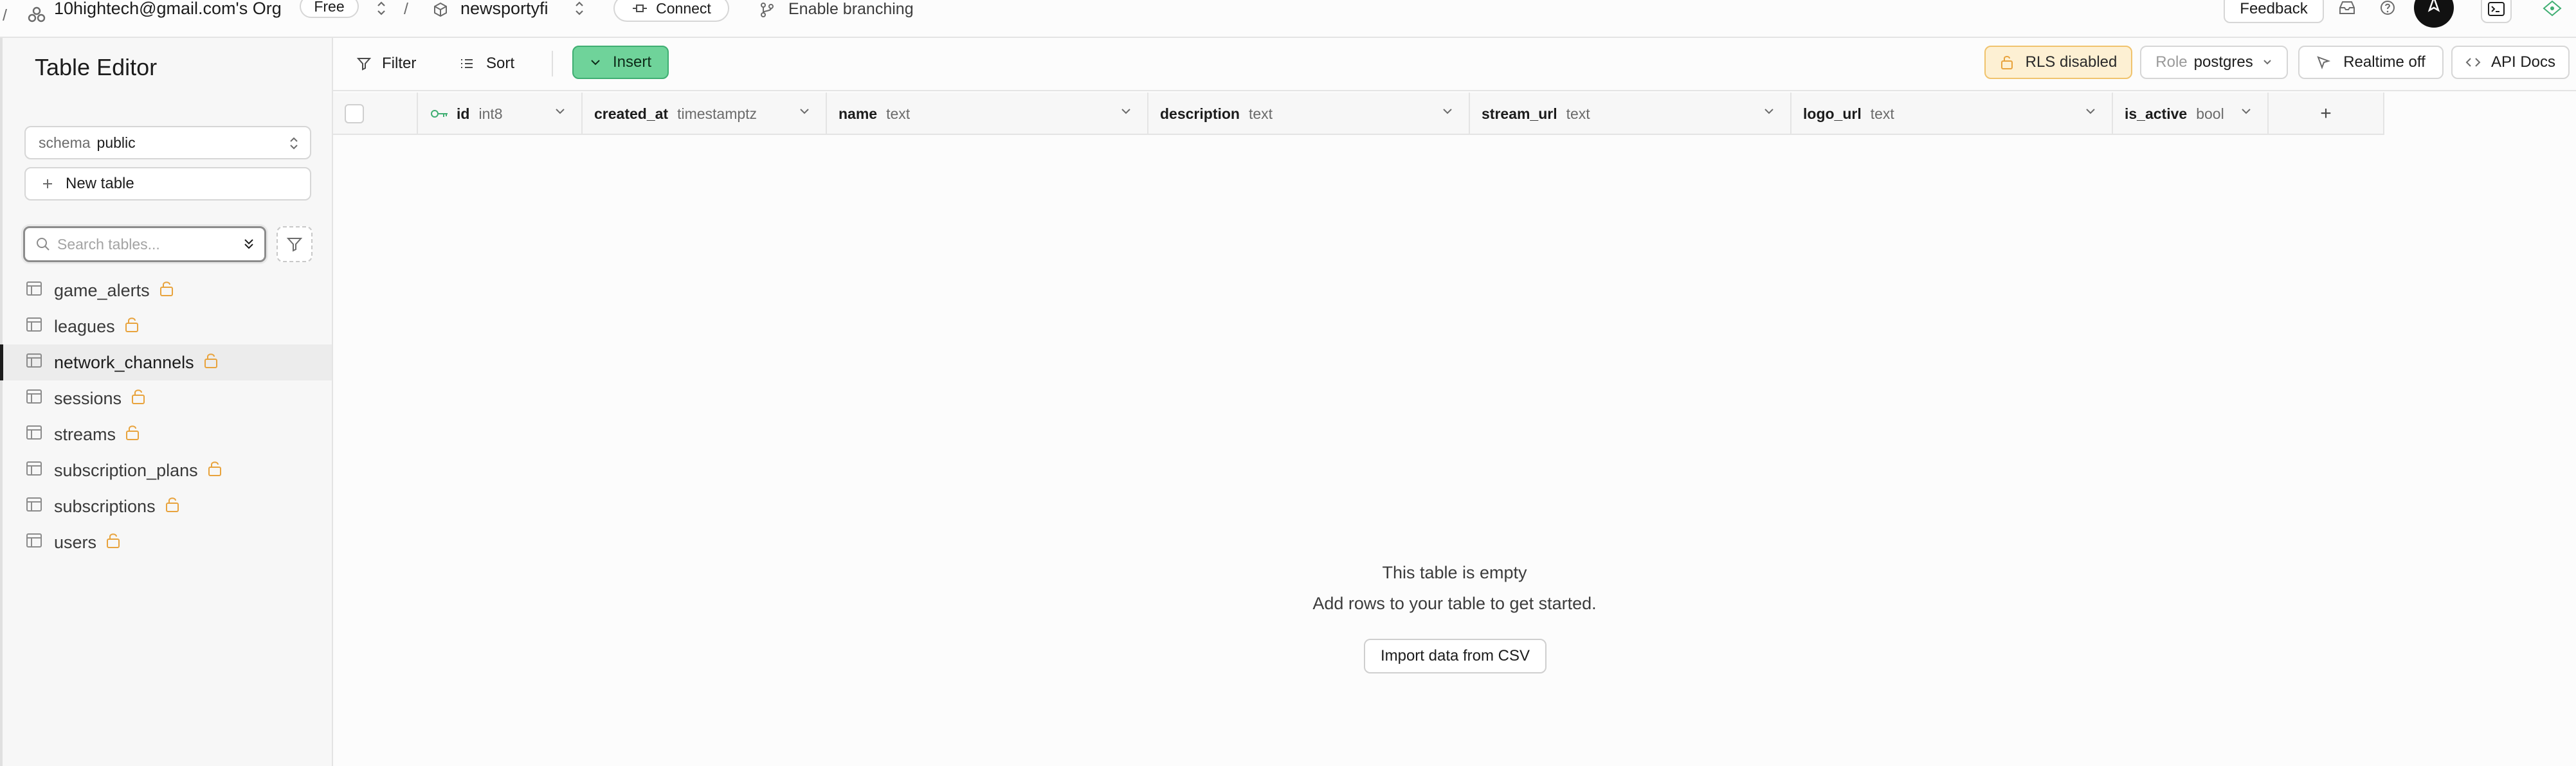 The image size is (2576, 766). I want to click on sidebar-table-item: users, so click(166, 542).